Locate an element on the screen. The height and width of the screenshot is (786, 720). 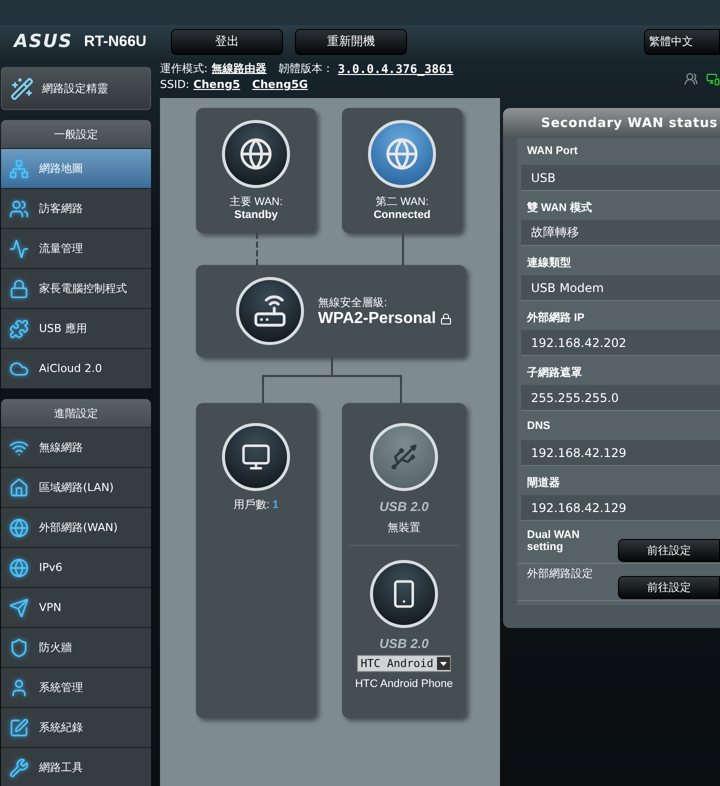
menu-item: 訪客網路 is located at coordinates (76, 209).